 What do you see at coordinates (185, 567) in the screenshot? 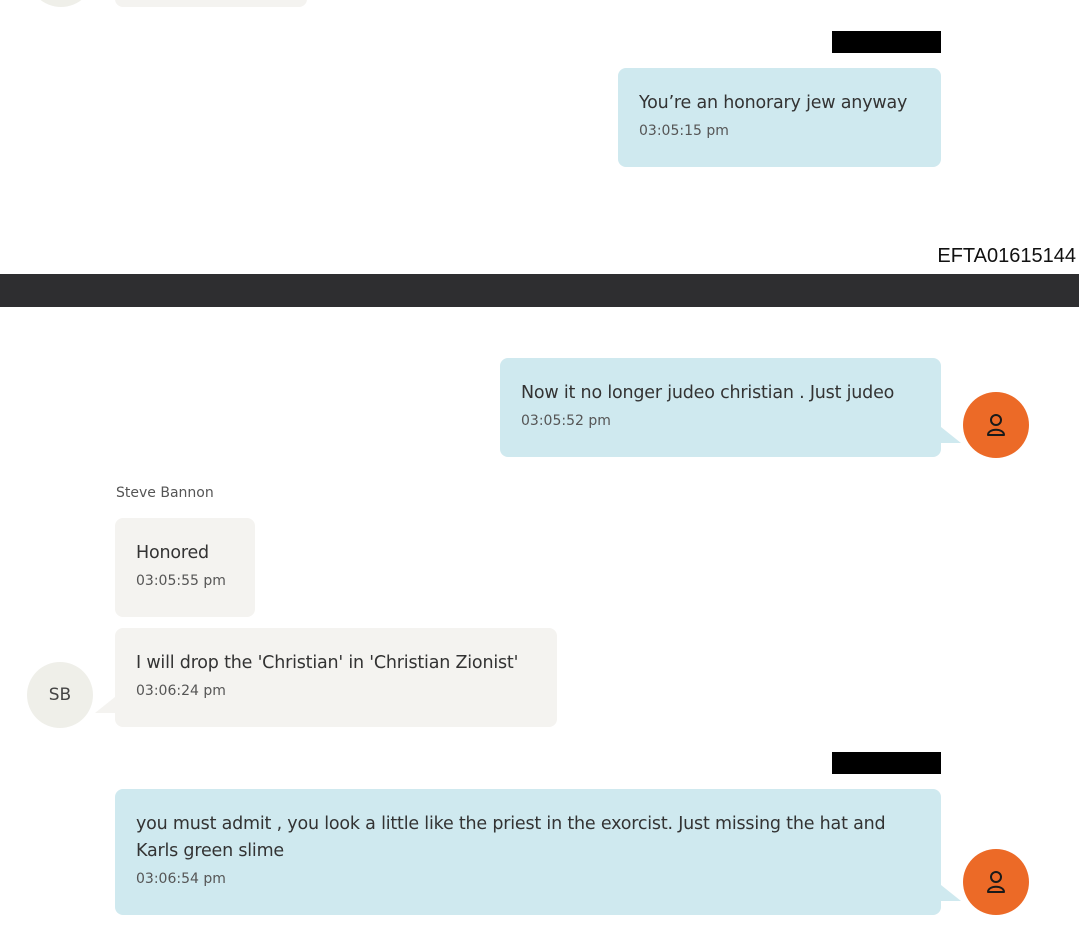
I see `message-bubble-incoming: Honored 03:05:55 pm` at bounding box center [185, 567].